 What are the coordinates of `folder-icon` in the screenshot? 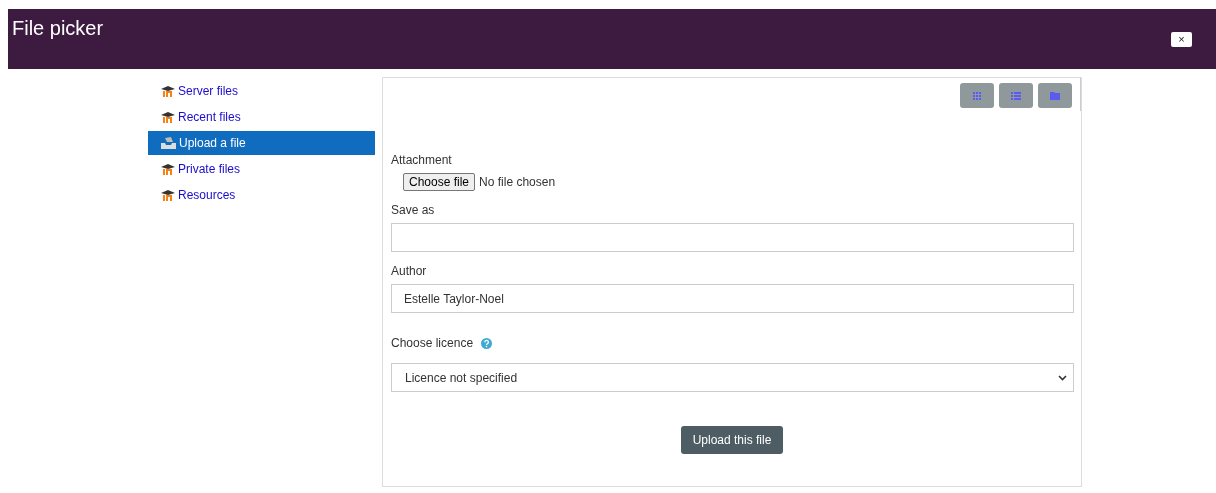 It's located at (1055, 95).